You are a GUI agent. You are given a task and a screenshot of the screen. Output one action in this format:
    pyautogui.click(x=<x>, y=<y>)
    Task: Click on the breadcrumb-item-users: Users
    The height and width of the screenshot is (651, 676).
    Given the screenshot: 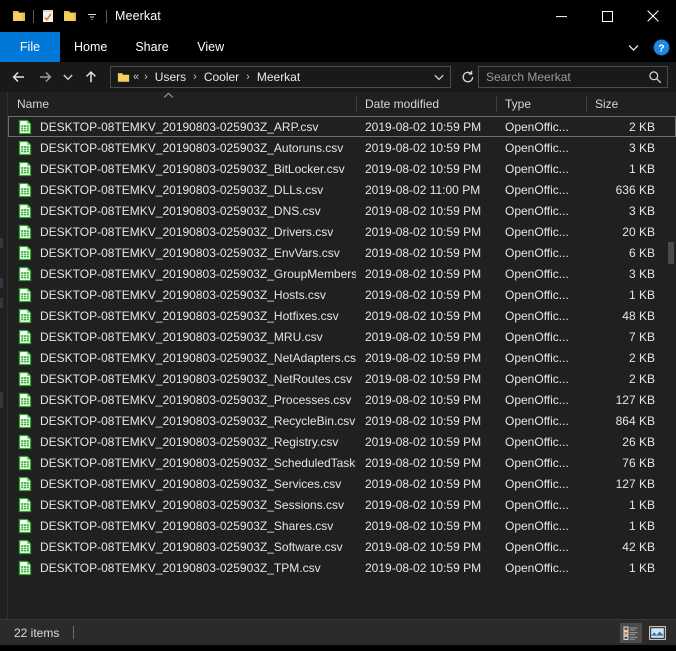 What is the action you would take?
    pyautogui.click(x=170, y=77)
    